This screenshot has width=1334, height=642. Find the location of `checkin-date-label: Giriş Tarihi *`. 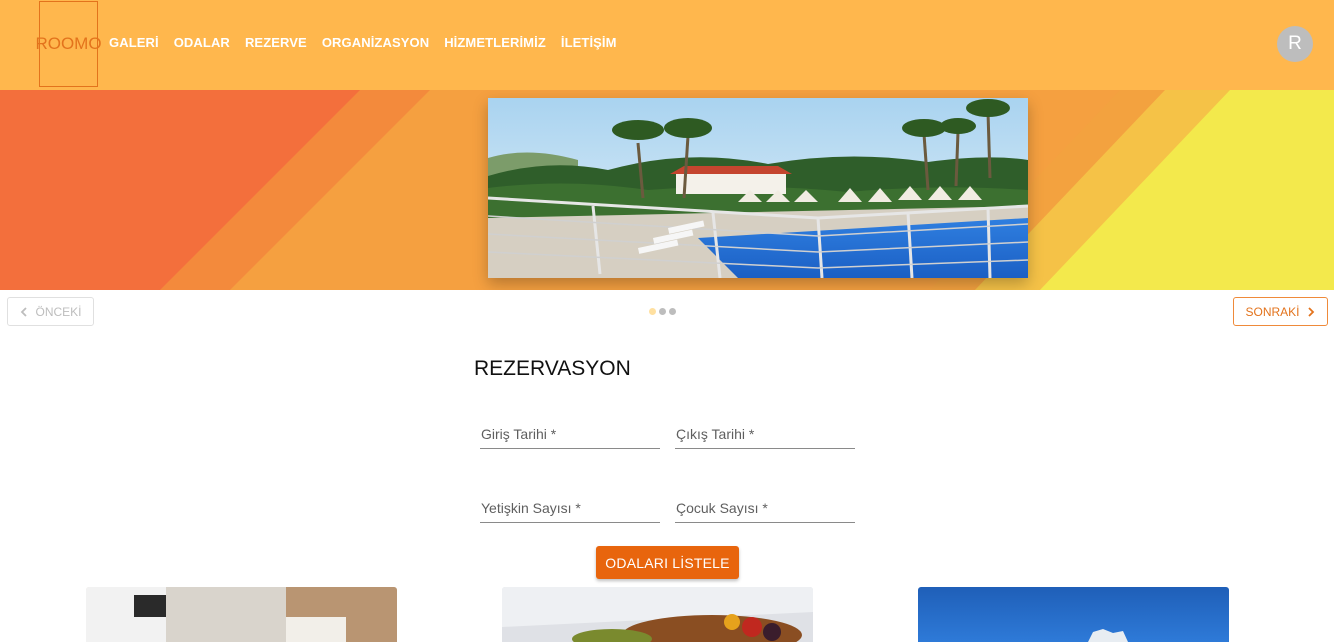

checkin-date-label: Giriş Tarihi * is located at coordinates (519, 434).